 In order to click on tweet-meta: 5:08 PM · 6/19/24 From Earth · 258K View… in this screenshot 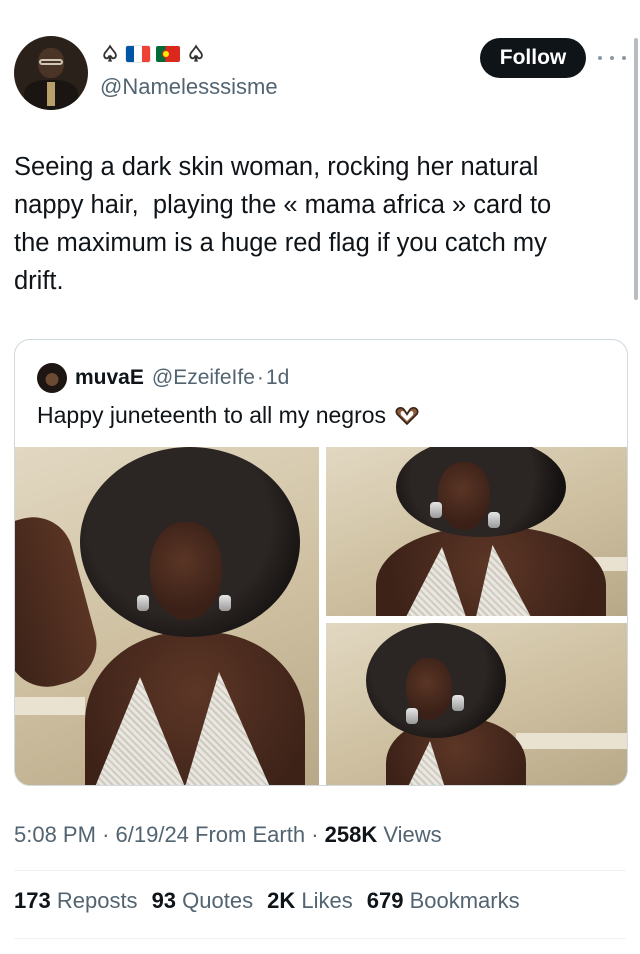, I will do `click(228, 835)`.